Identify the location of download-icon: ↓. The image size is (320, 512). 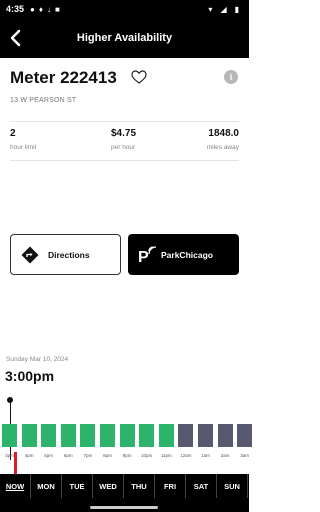
(48, 9).